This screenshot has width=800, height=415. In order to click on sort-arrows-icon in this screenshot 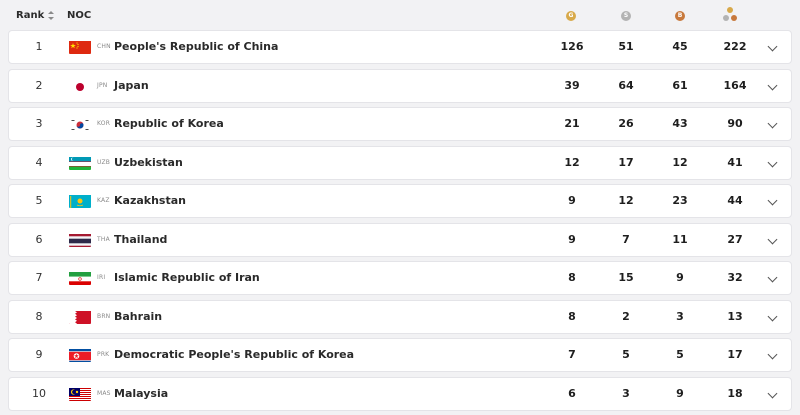, I will do `click(51, 15)`.